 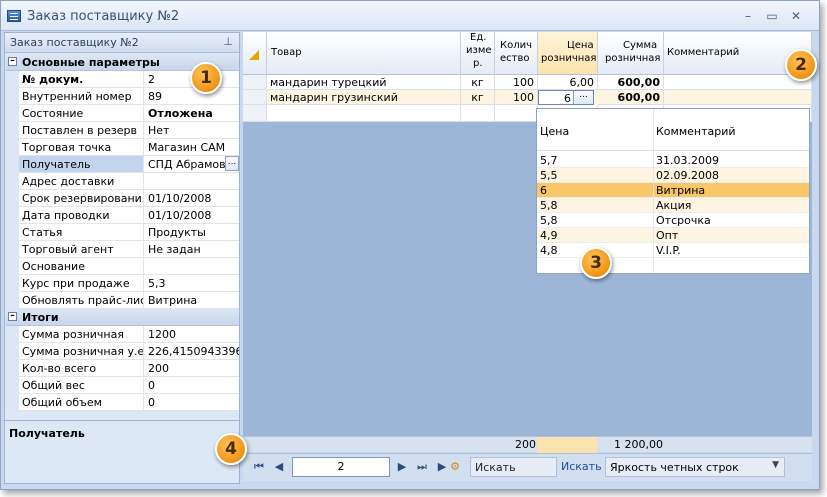 What do you see at coordinates (455, 467) in the screenshot?
I see `search-settings-icon: ⚙` at bounding box center [455, 467].